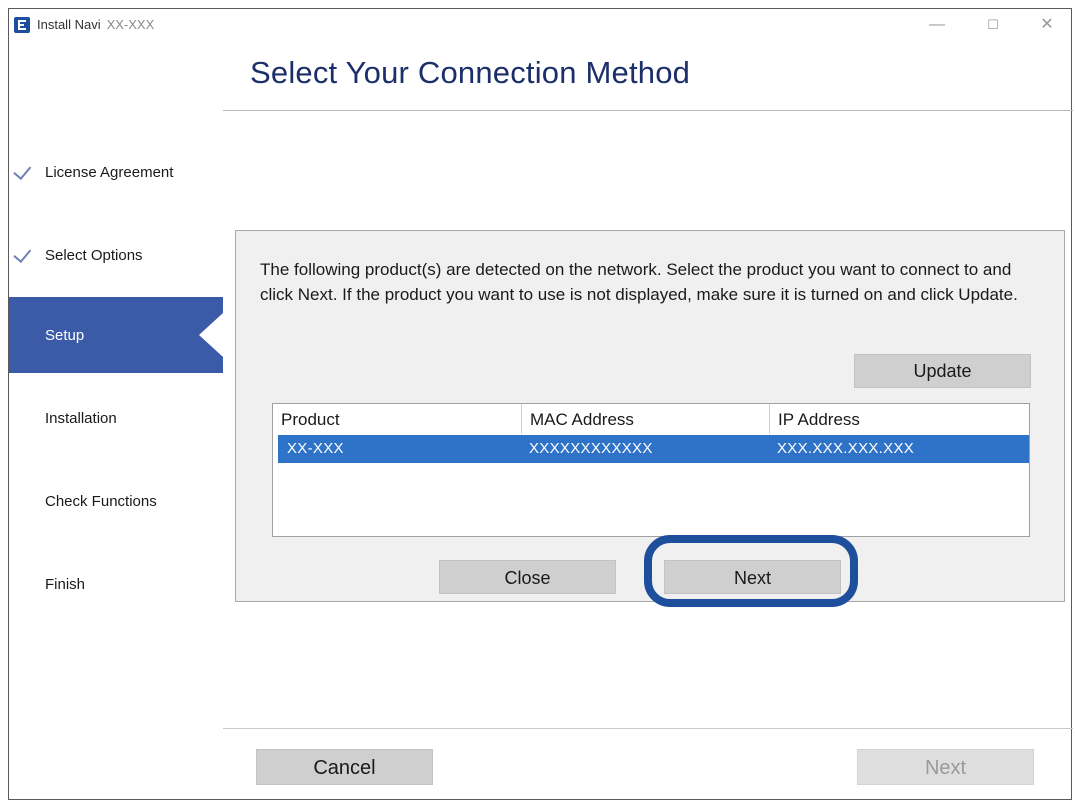  Describe the element at coordinates (846, 448) in the screenshot. I see `ip-address-cell: XXX.XXX.XXX.XXX` at that location.